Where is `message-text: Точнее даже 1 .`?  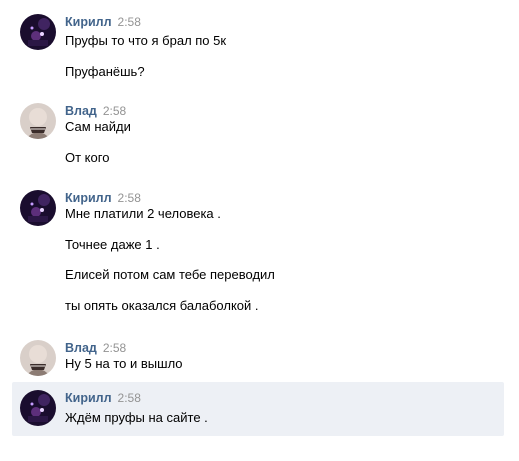
message-text: Точнее даже 1 . is located at coordinates (112, 244).